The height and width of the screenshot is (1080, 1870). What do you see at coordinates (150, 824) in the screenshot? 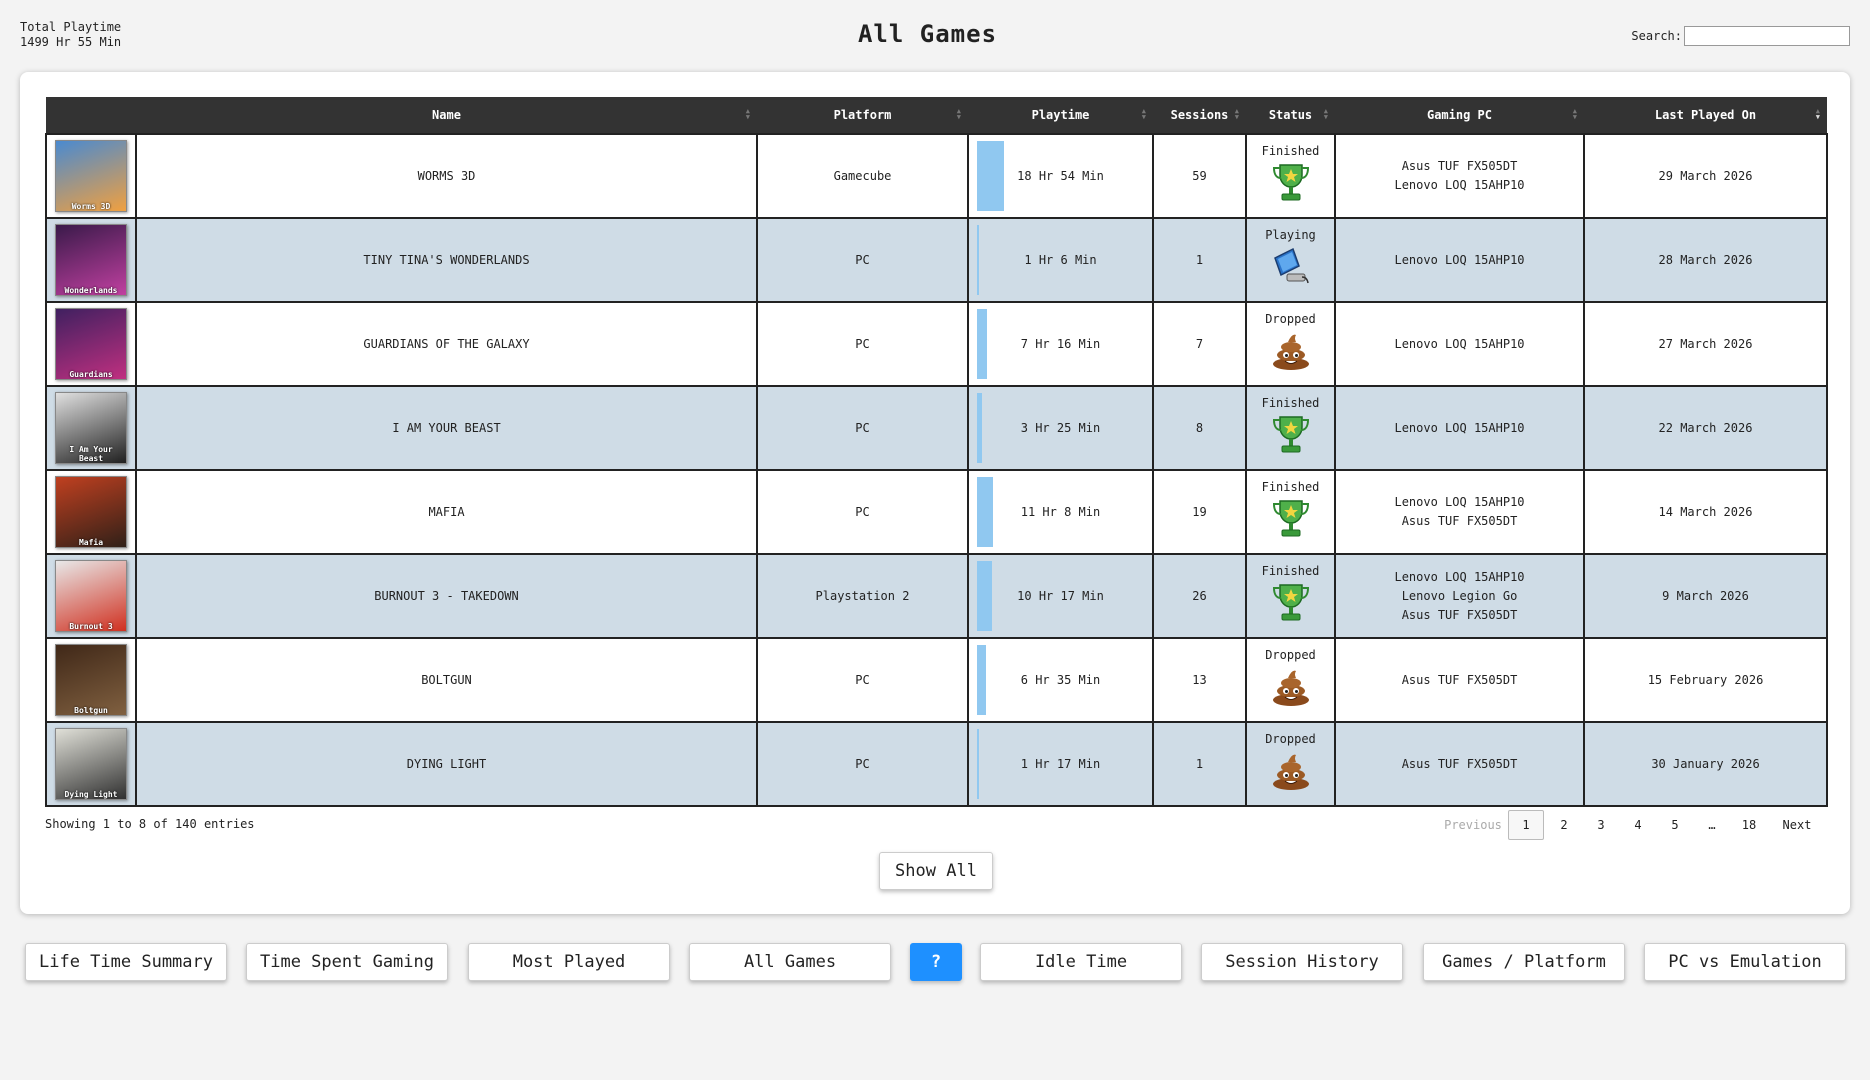
I see `entries-info: Showing 1 to 8 of 140 entries` at bounding box center [150, 824].